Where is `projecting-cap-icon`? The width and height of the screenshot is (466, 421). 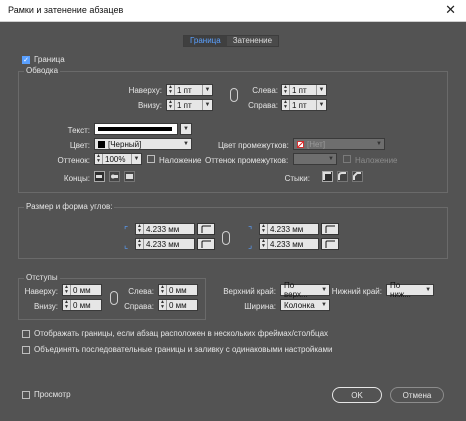
projecting-cap-icon is located at coordinates (129, 176).